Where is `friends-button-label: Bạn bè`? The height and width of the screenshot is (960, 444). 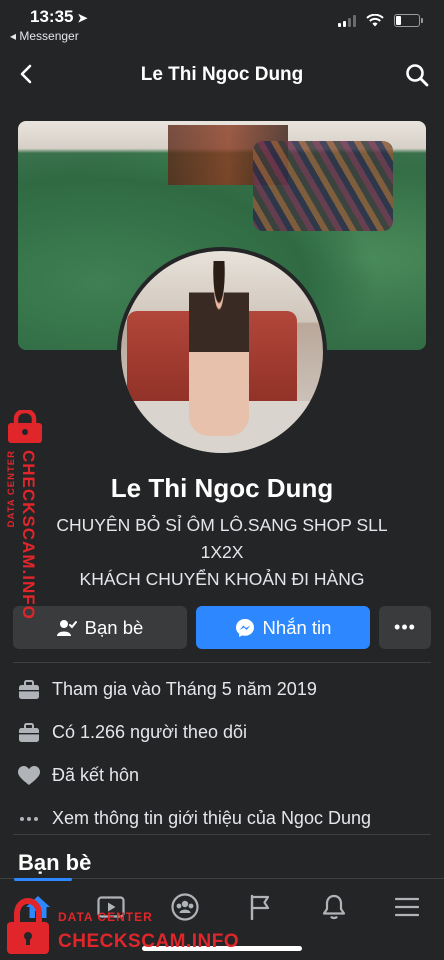 friends-button-label: Bạn bè is located at coordinates (114, 627).